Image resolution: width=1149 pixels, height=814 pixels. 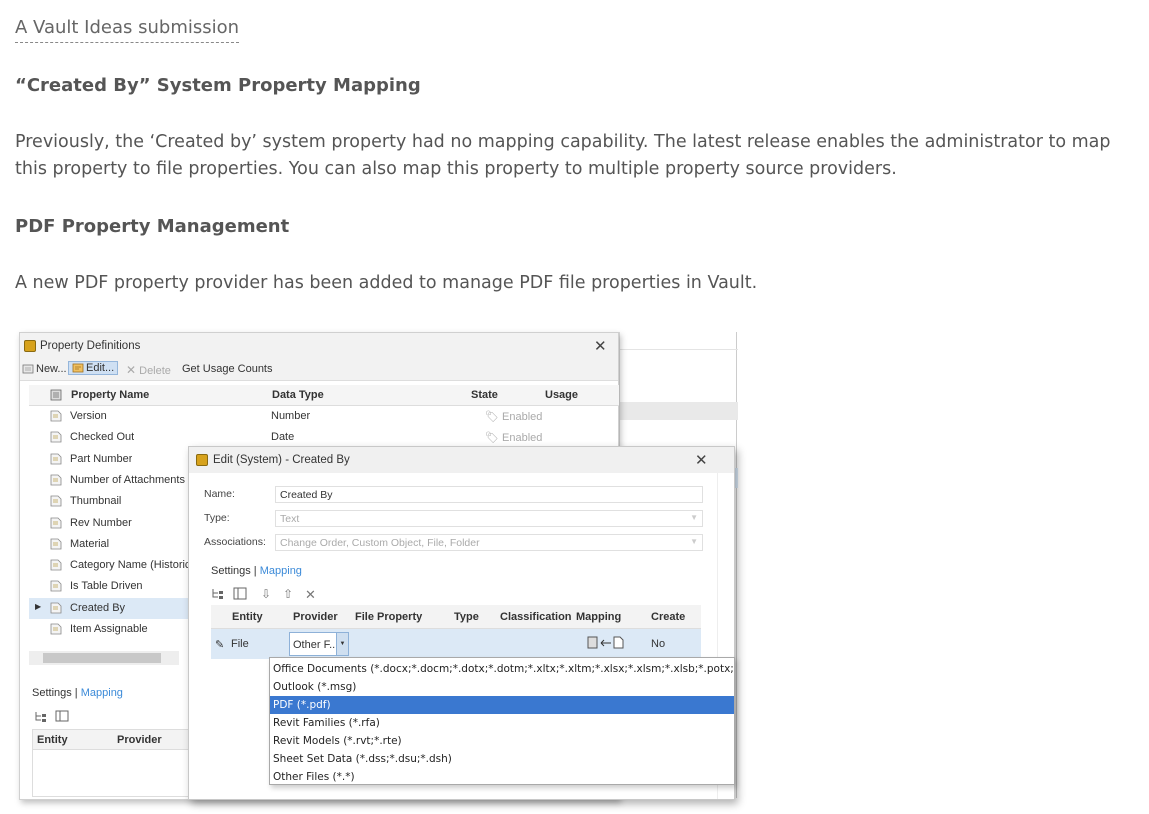 I want to click on name-label: Name:, so click(x=219, y=494).